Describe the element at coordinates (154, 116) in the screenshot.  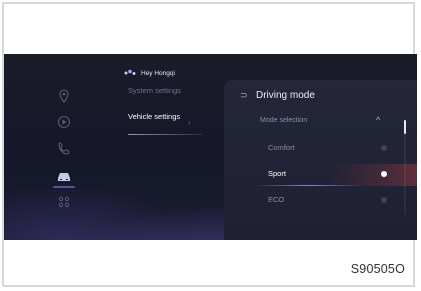
I see `menu-item-label: Vehicle settings` at that location.